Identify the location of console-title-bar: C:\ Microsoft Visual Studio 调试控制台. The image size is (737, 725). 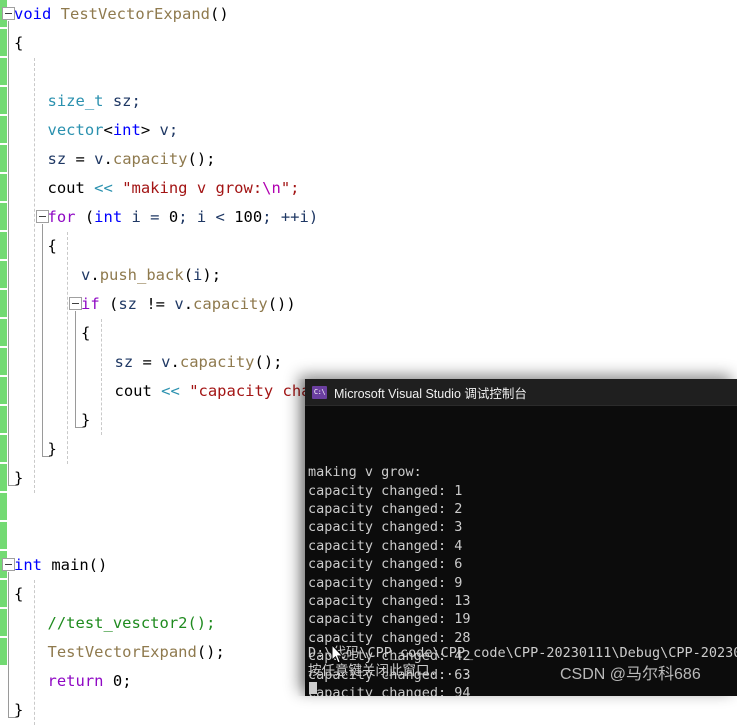
(521, 392).